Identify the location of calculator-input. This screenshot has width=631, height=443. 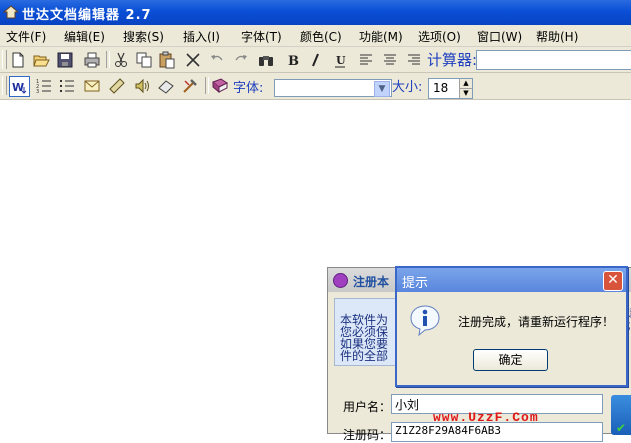
(553, 60).